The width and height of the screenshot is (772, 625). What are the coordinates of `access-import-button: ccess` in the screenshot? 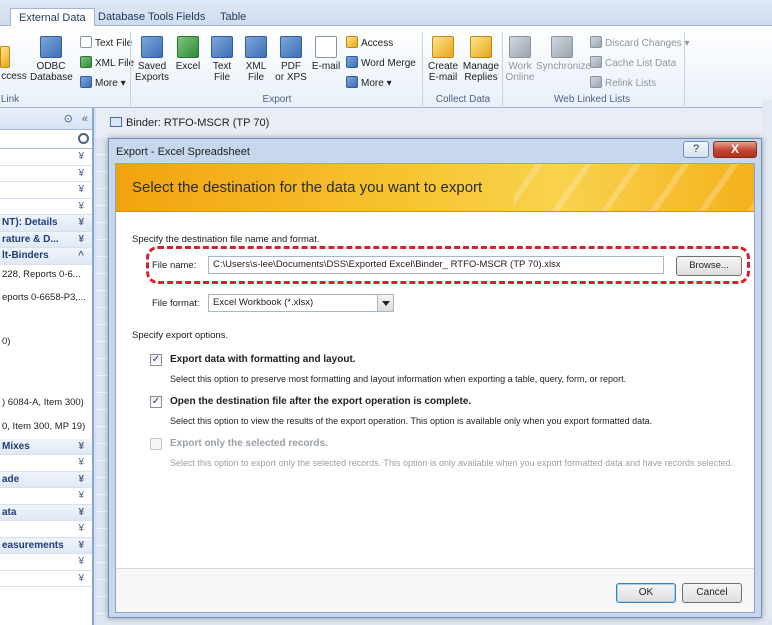 It's located at (14, 64).